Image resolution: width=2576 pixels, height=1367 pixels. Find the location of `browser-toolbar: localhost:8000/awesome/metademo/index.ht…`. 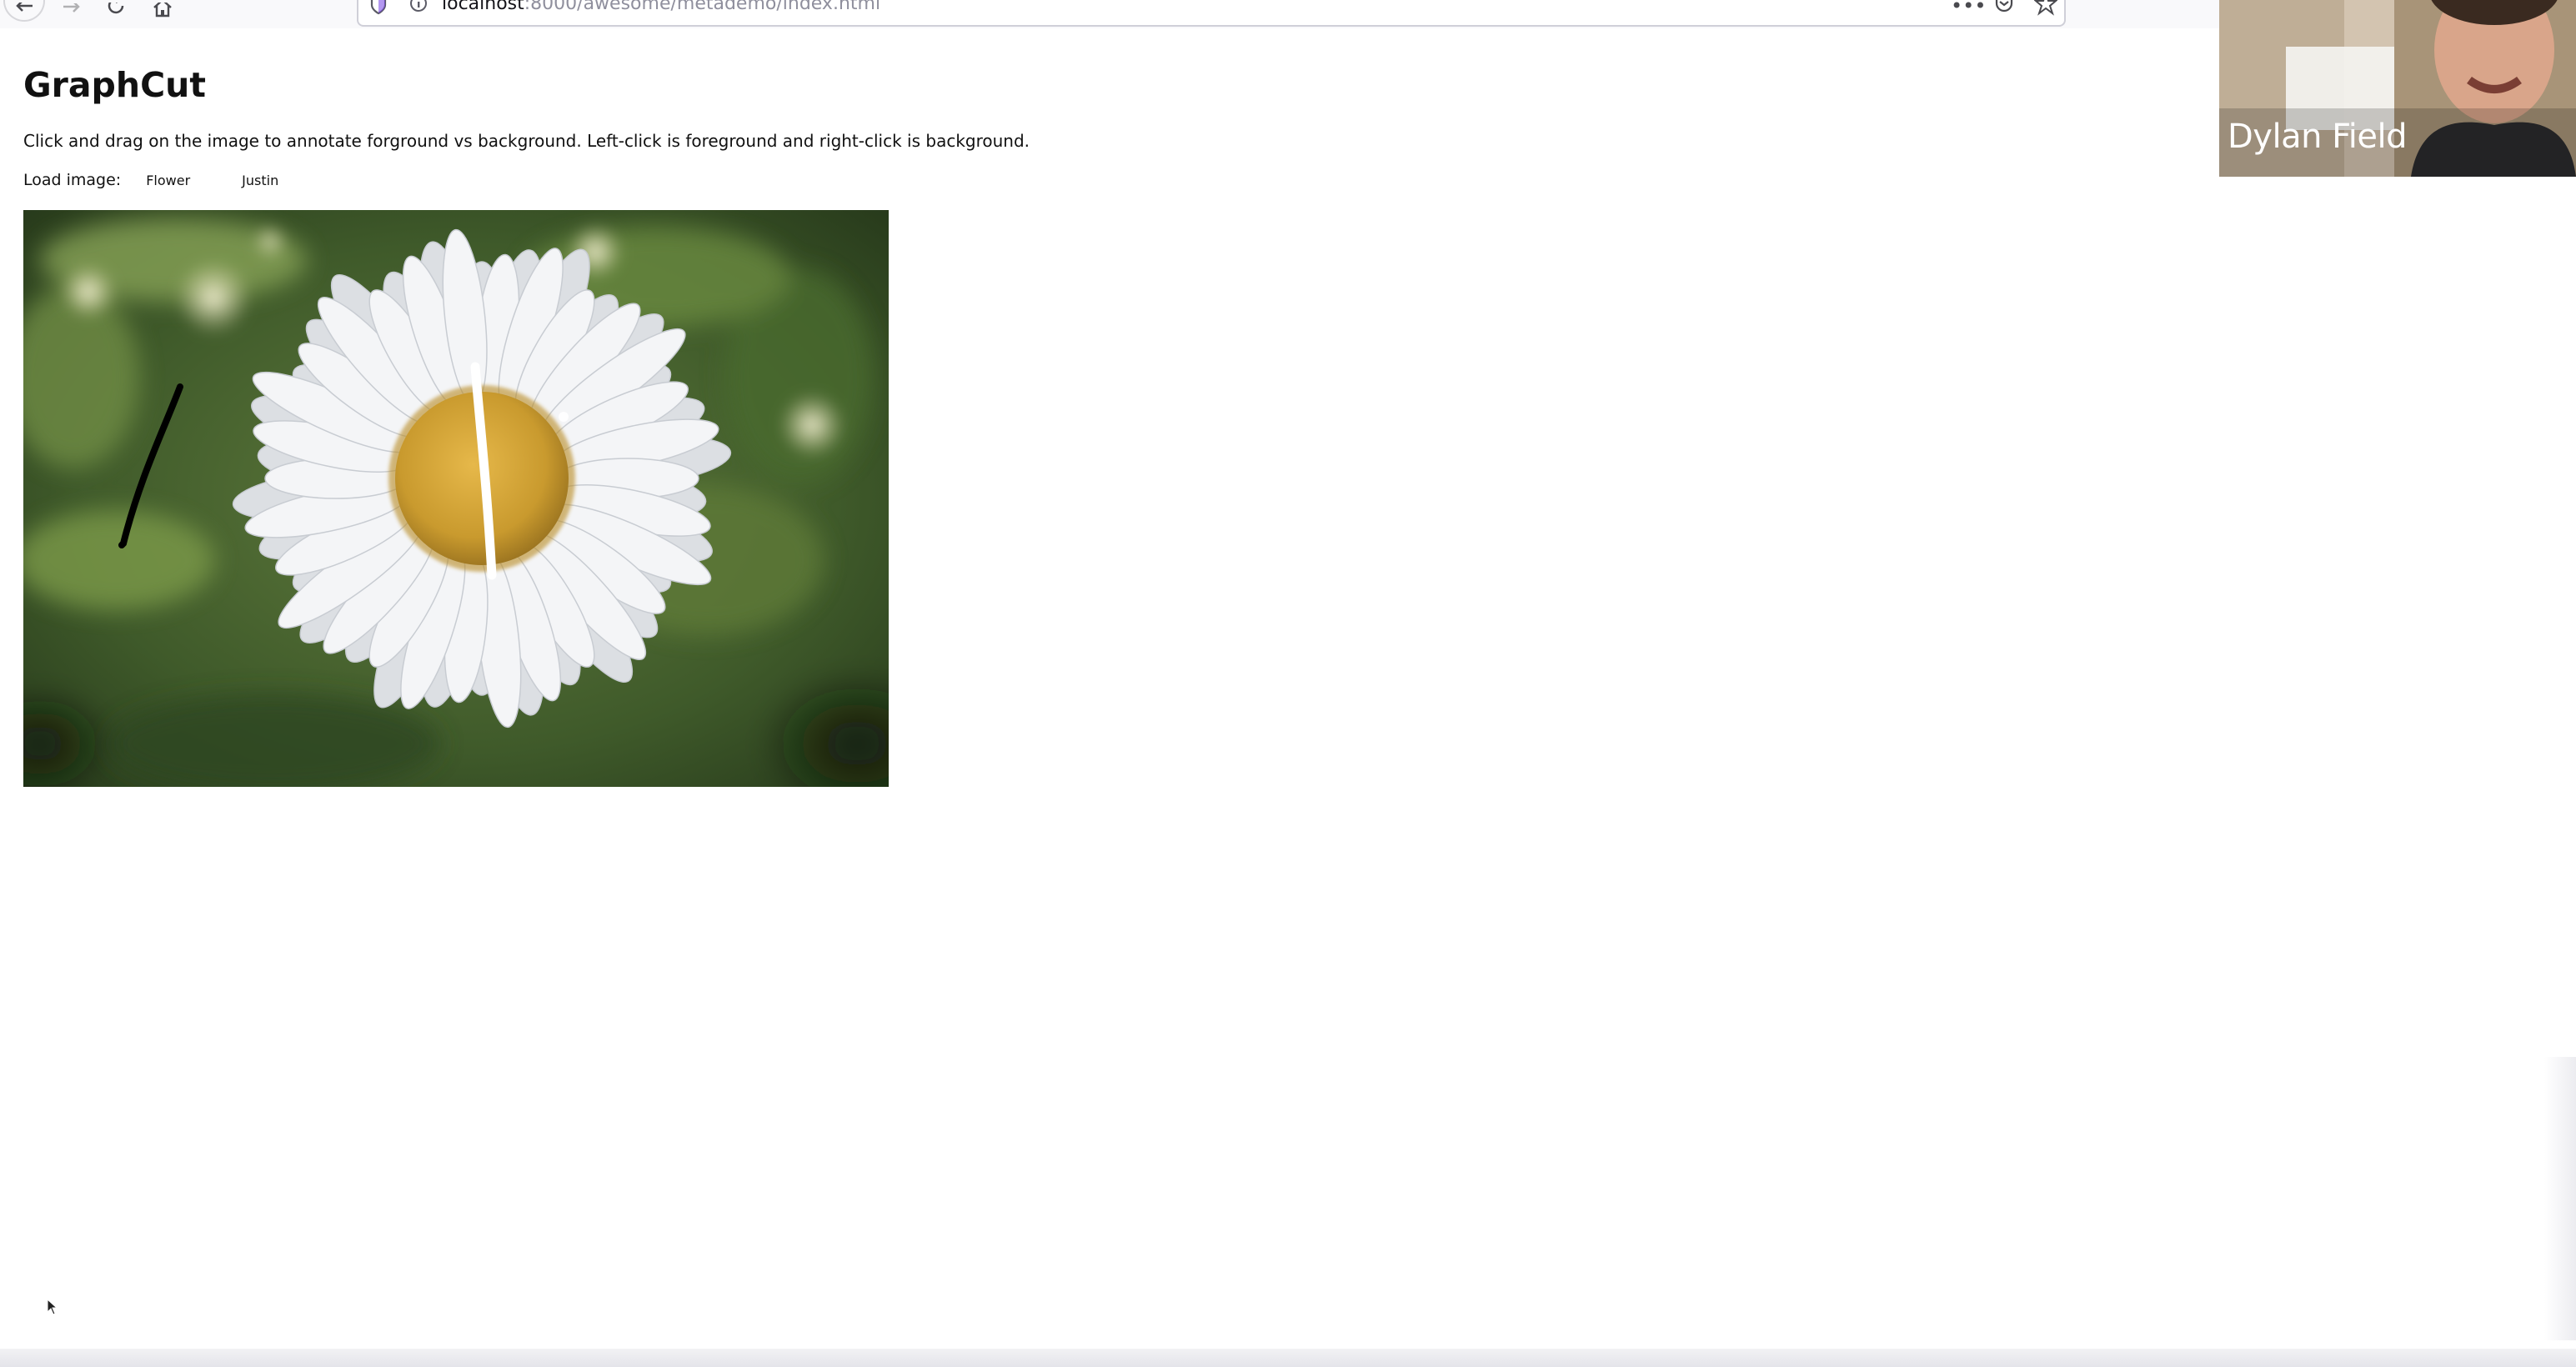

browser-toolbar: localhost:8000/awesome/metademo/index.ht… is located at coordinates (1288, 14).